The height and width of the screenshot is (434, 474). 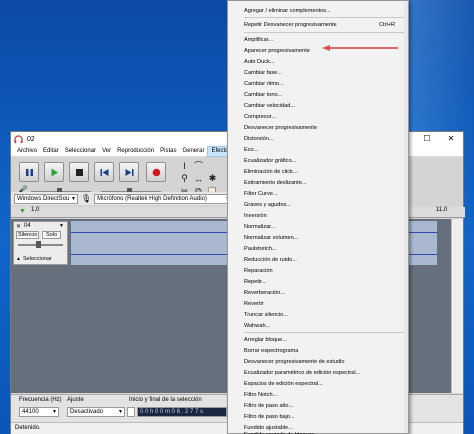 I want to click on effect-menu-item: Inversión, so click(x=318, y=216).